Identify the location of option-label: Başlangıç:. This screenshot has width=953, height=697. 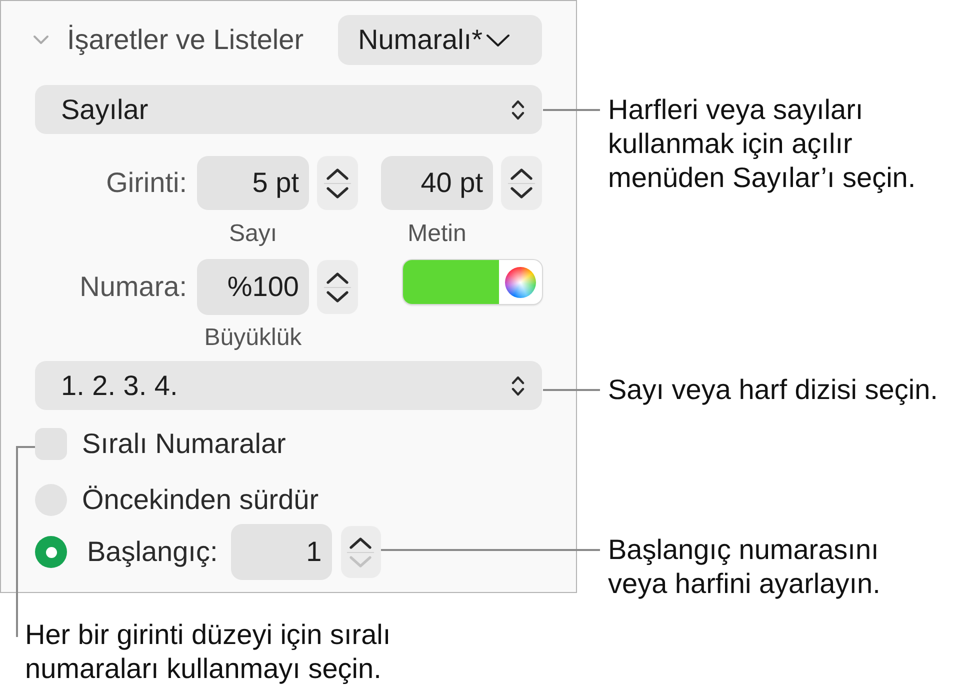
(152, 552).